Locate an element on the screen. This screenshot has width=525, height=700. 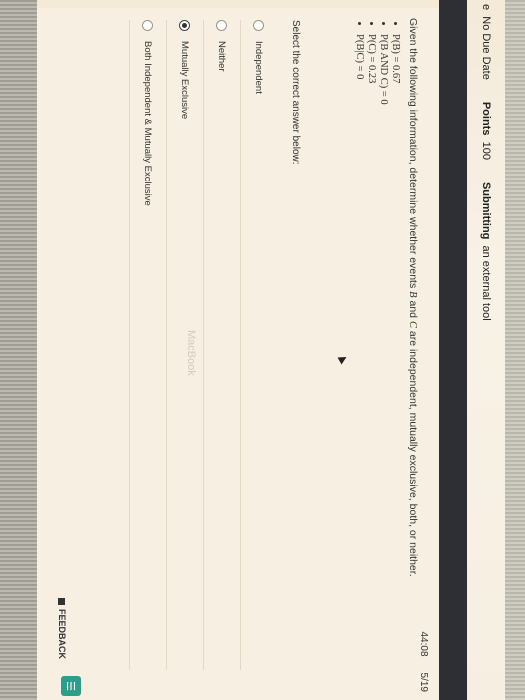
points: Points 100 is located at coordinates (486, 130).